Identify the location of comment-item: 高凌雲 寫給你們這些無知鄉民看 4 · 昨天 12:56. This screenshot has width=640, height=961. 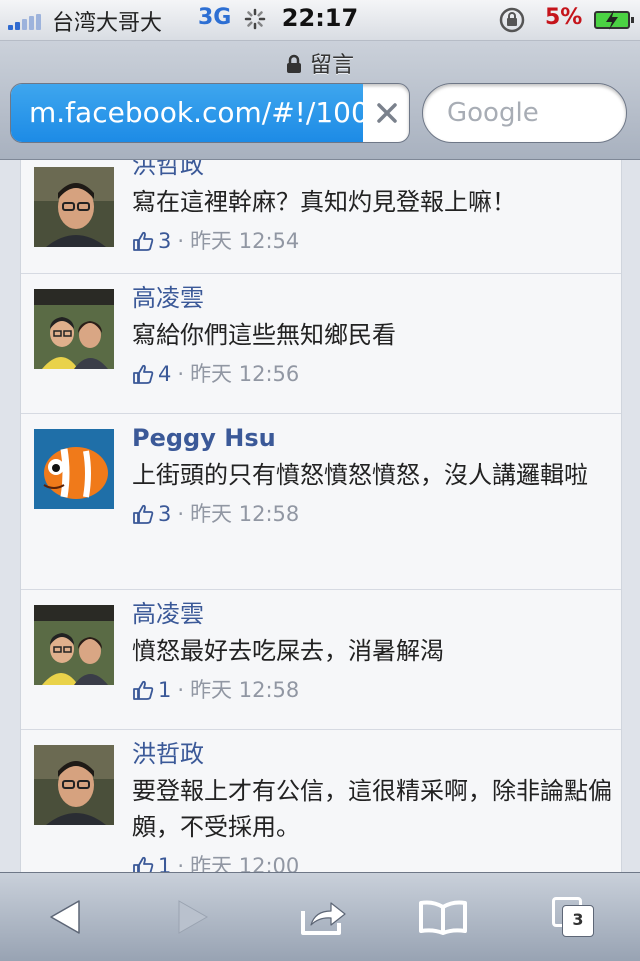
(321, 344).